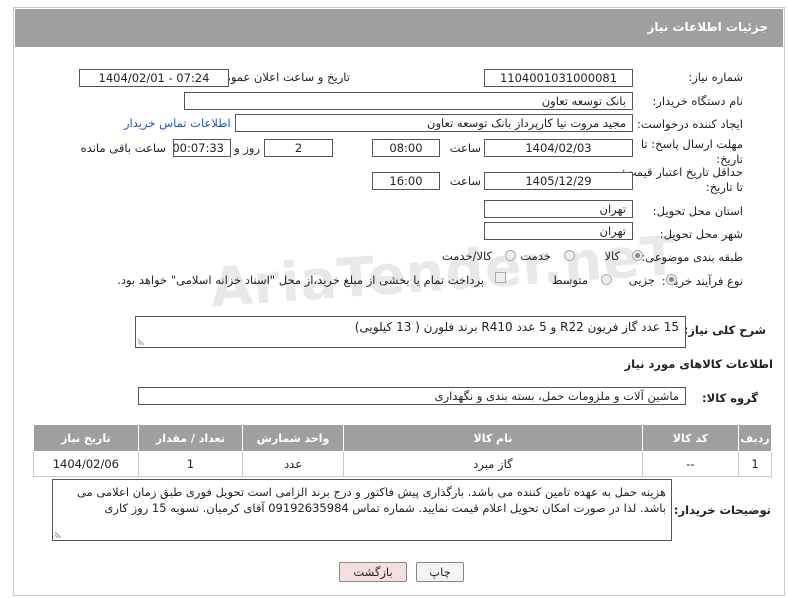  What do you see at coordinates (177, 123) in the screenshot?
I see `contact-info-link: اطلاعات تماس خریدار` at bounding box center [177, 123].